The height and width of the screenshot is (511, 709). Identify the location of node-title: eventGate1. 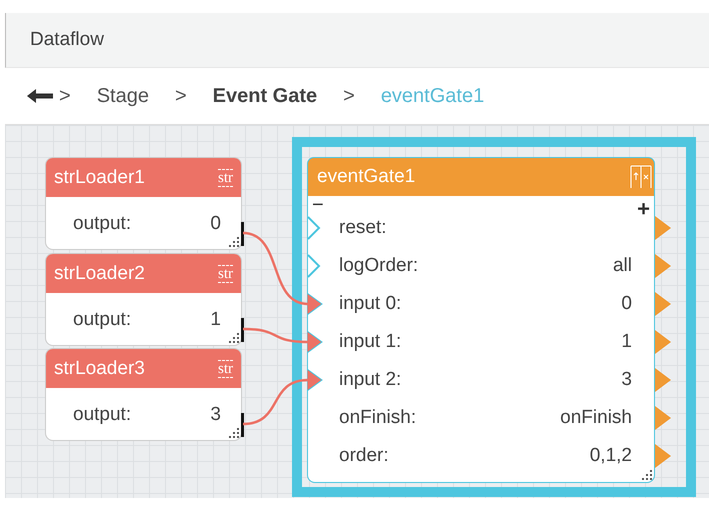
(366, 177).